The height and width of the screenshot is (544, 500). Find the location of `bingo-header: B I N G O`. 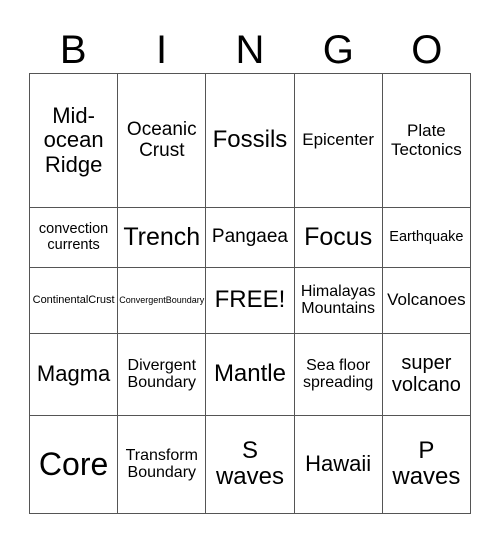

bingo-header: B I N G O is located at coordinates (250, 50).